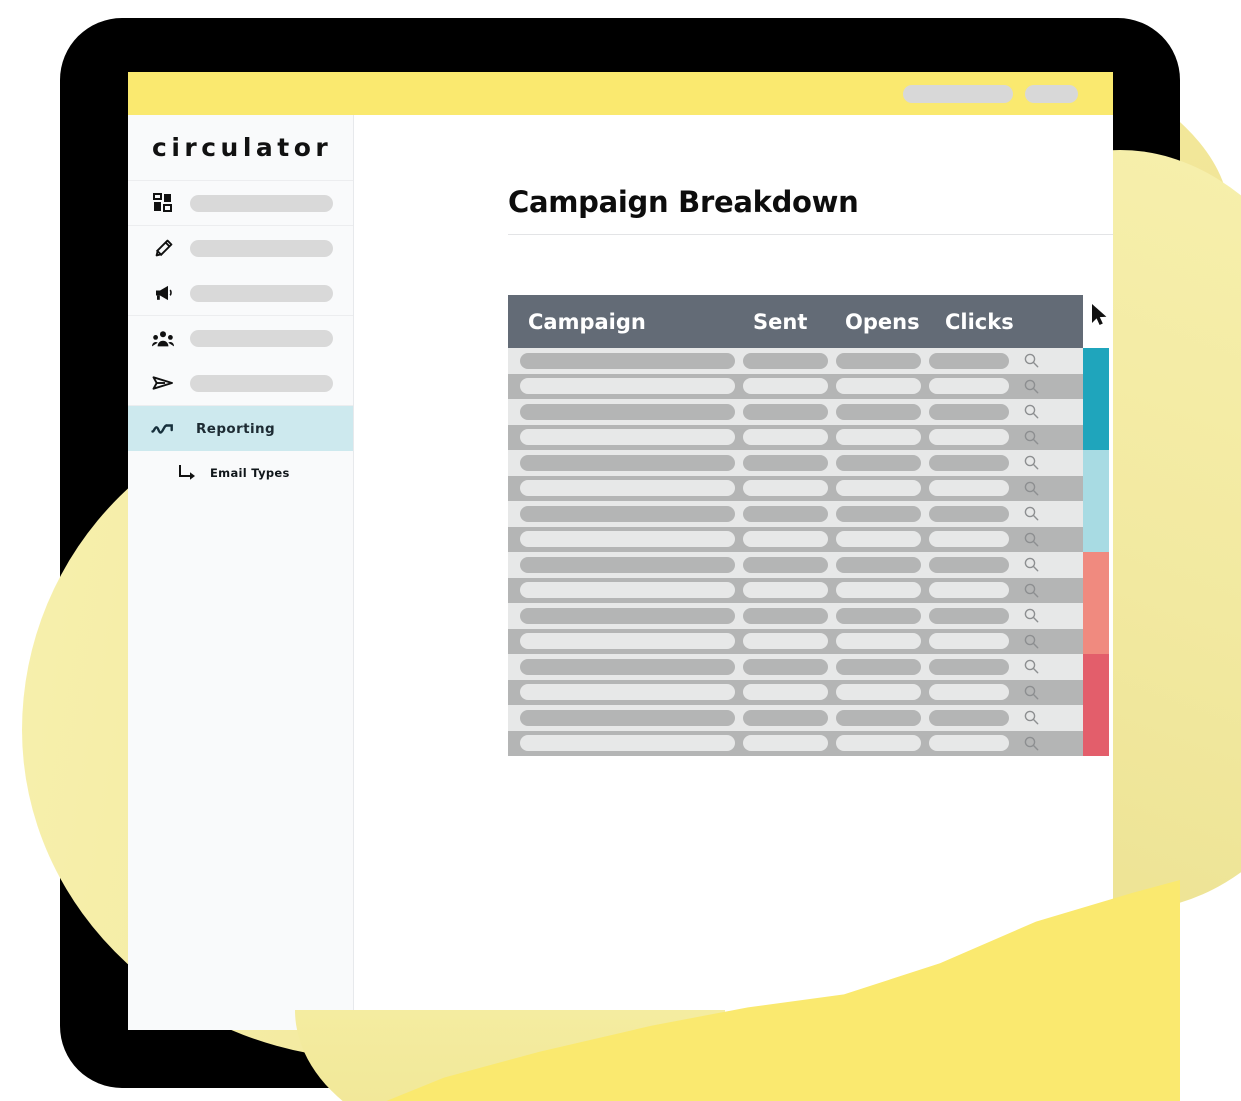 The image size is (1241, 1101). I want to click on column-header-campaign: Campaign, so click(640, 322).